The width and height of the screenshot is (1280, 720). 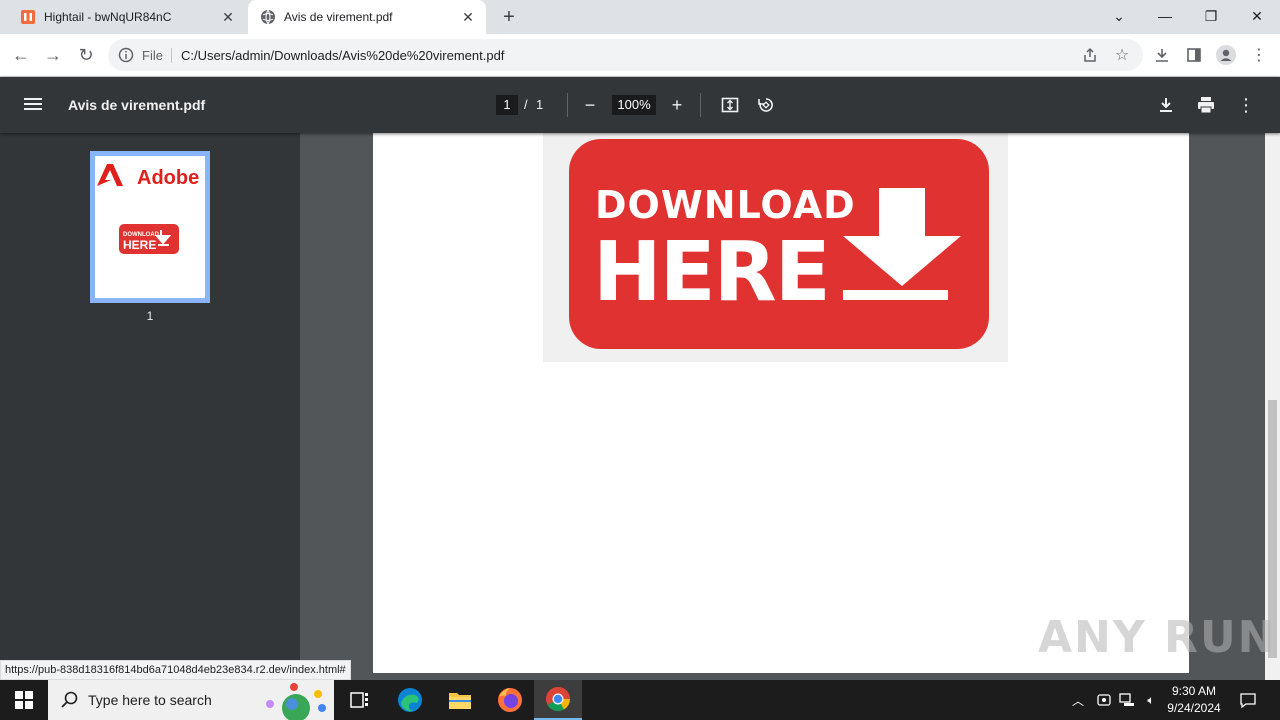 What do you see at coordinates (1151, 700) in the screenshot?
I see `volume-icon: 🔈︎` at bounding box center [1151, 700].